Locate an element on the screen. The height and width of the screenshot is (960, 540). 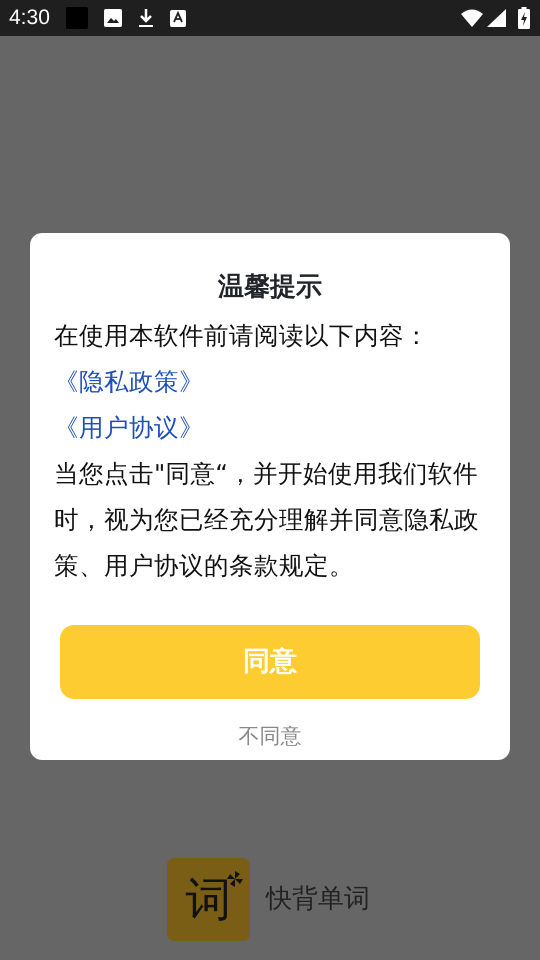
decline-link: 不同意 is located at coordinates (270, 736).